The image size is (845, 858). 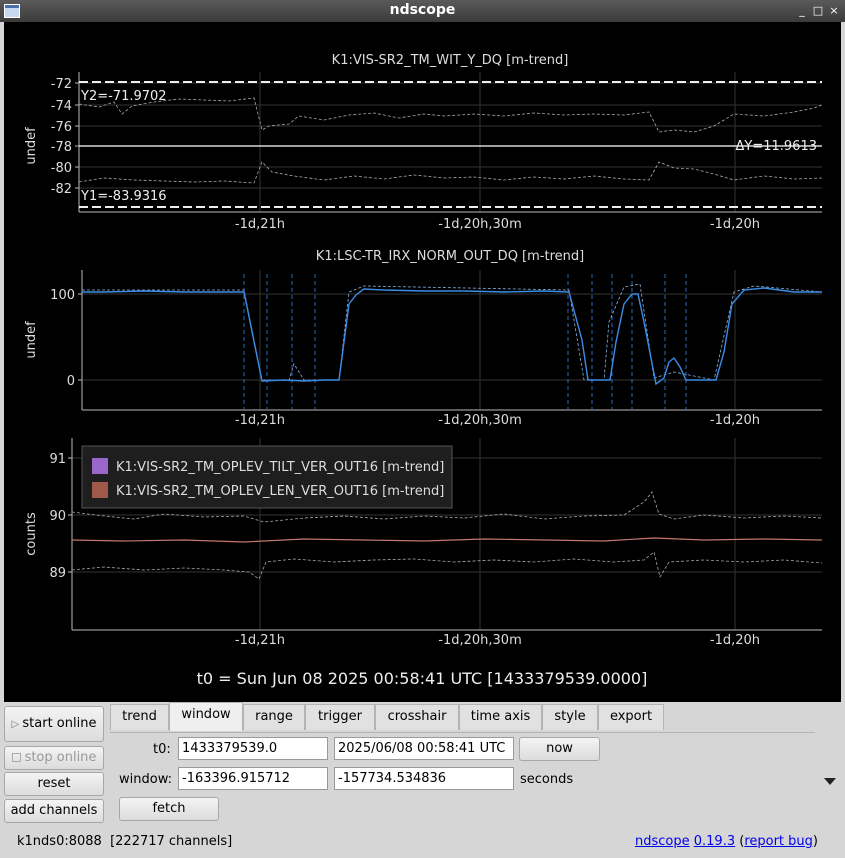 What do you see at coordinates (462, 732) in the screenshot?
I see `tab-bar-divider` at bounding box center [462, 732].